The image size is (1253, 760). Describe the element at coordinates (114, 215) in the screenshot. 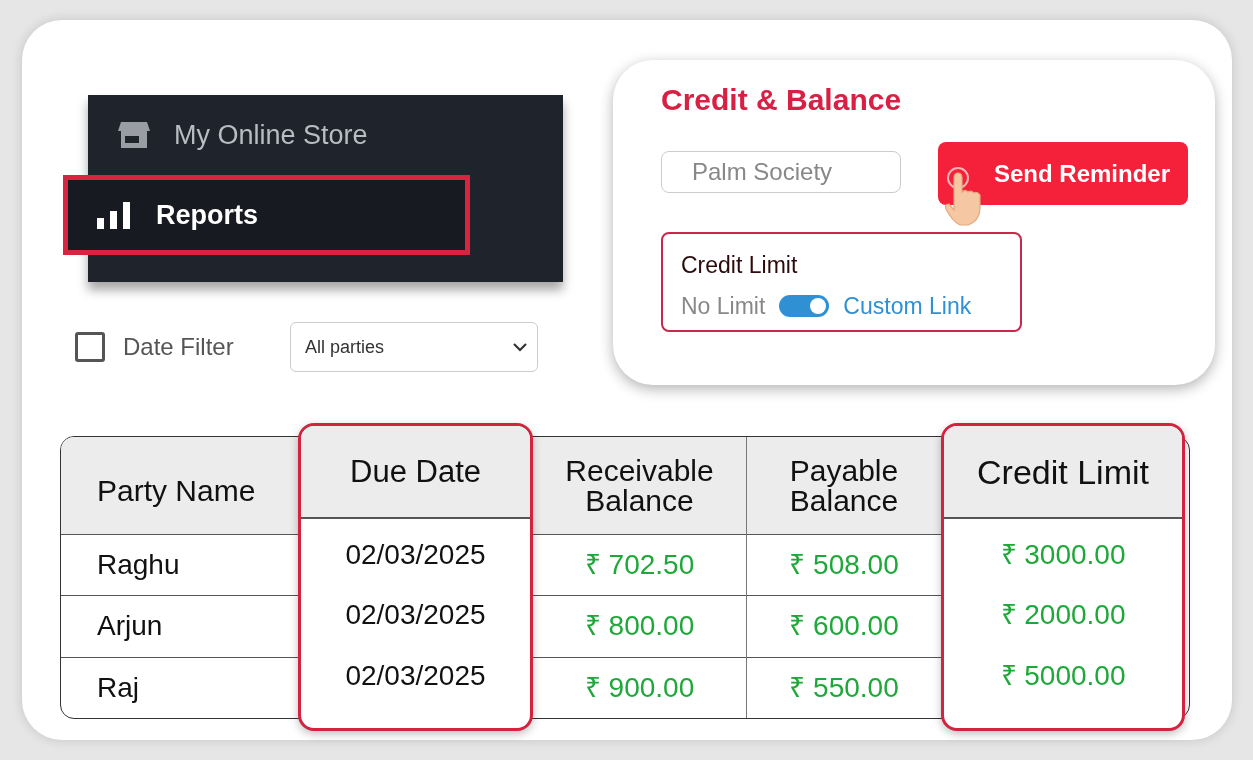

I see `bar-chart-icon` at that location.